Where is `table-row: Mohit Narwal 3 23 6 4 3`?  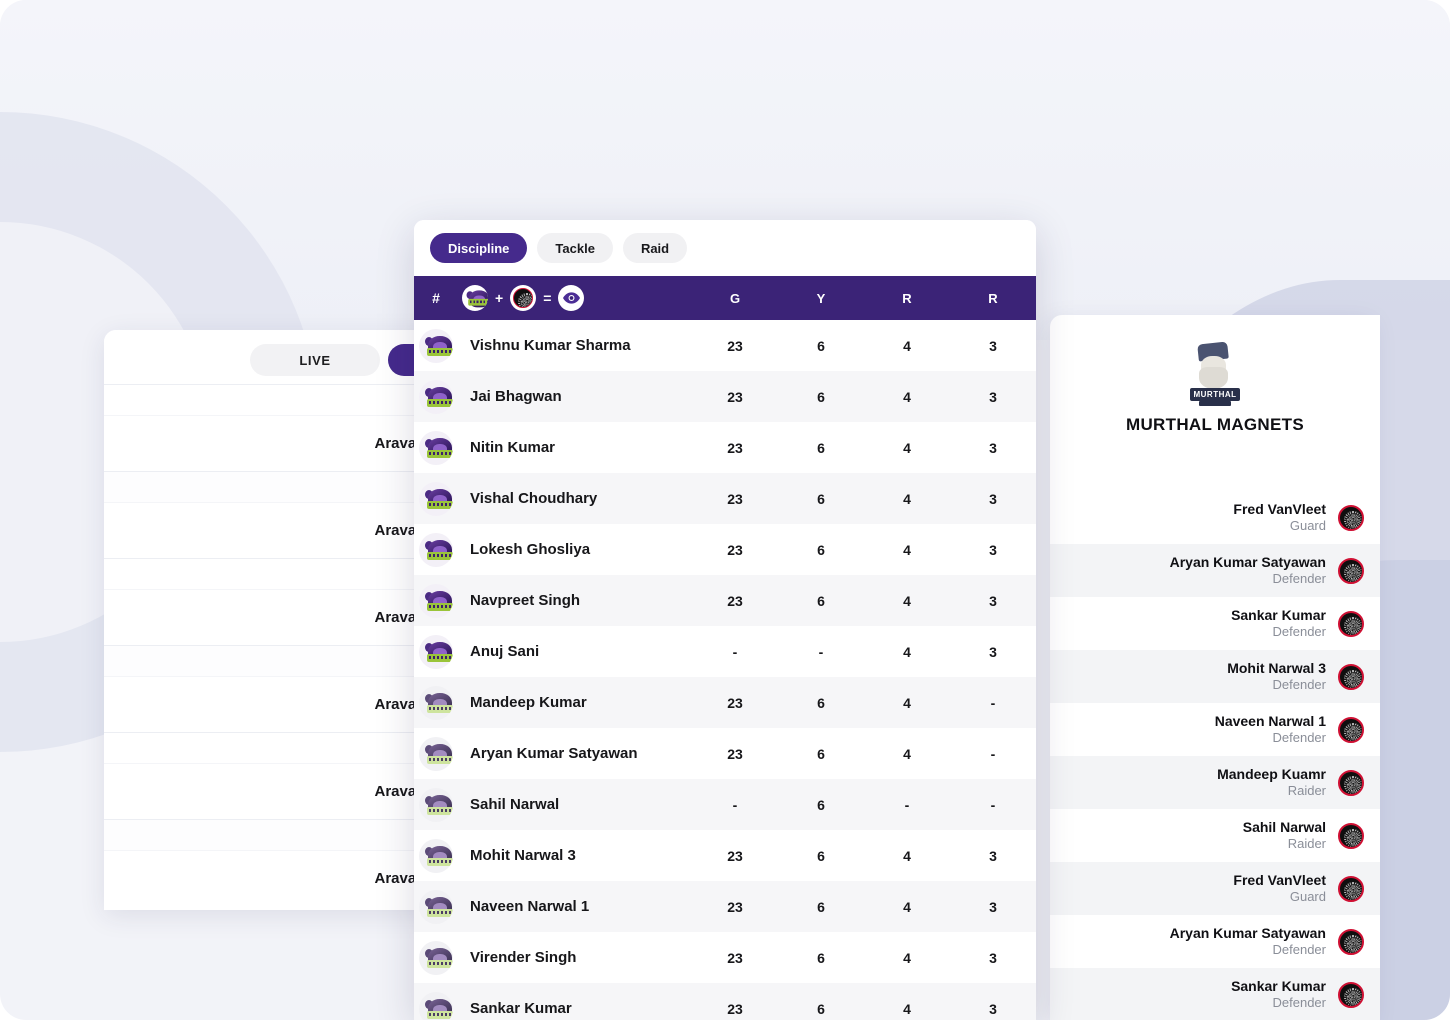 table-row: Mohit Narwal 3 23 6 4 3 is located at coordinates (725, 855).